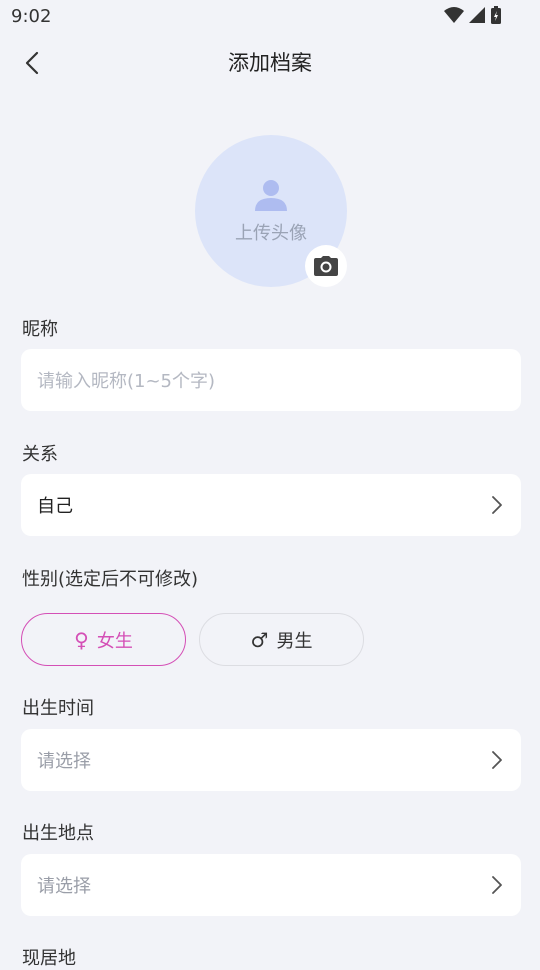  I want to click on gender-female-button: ♀ 女生, so click(103, 639).